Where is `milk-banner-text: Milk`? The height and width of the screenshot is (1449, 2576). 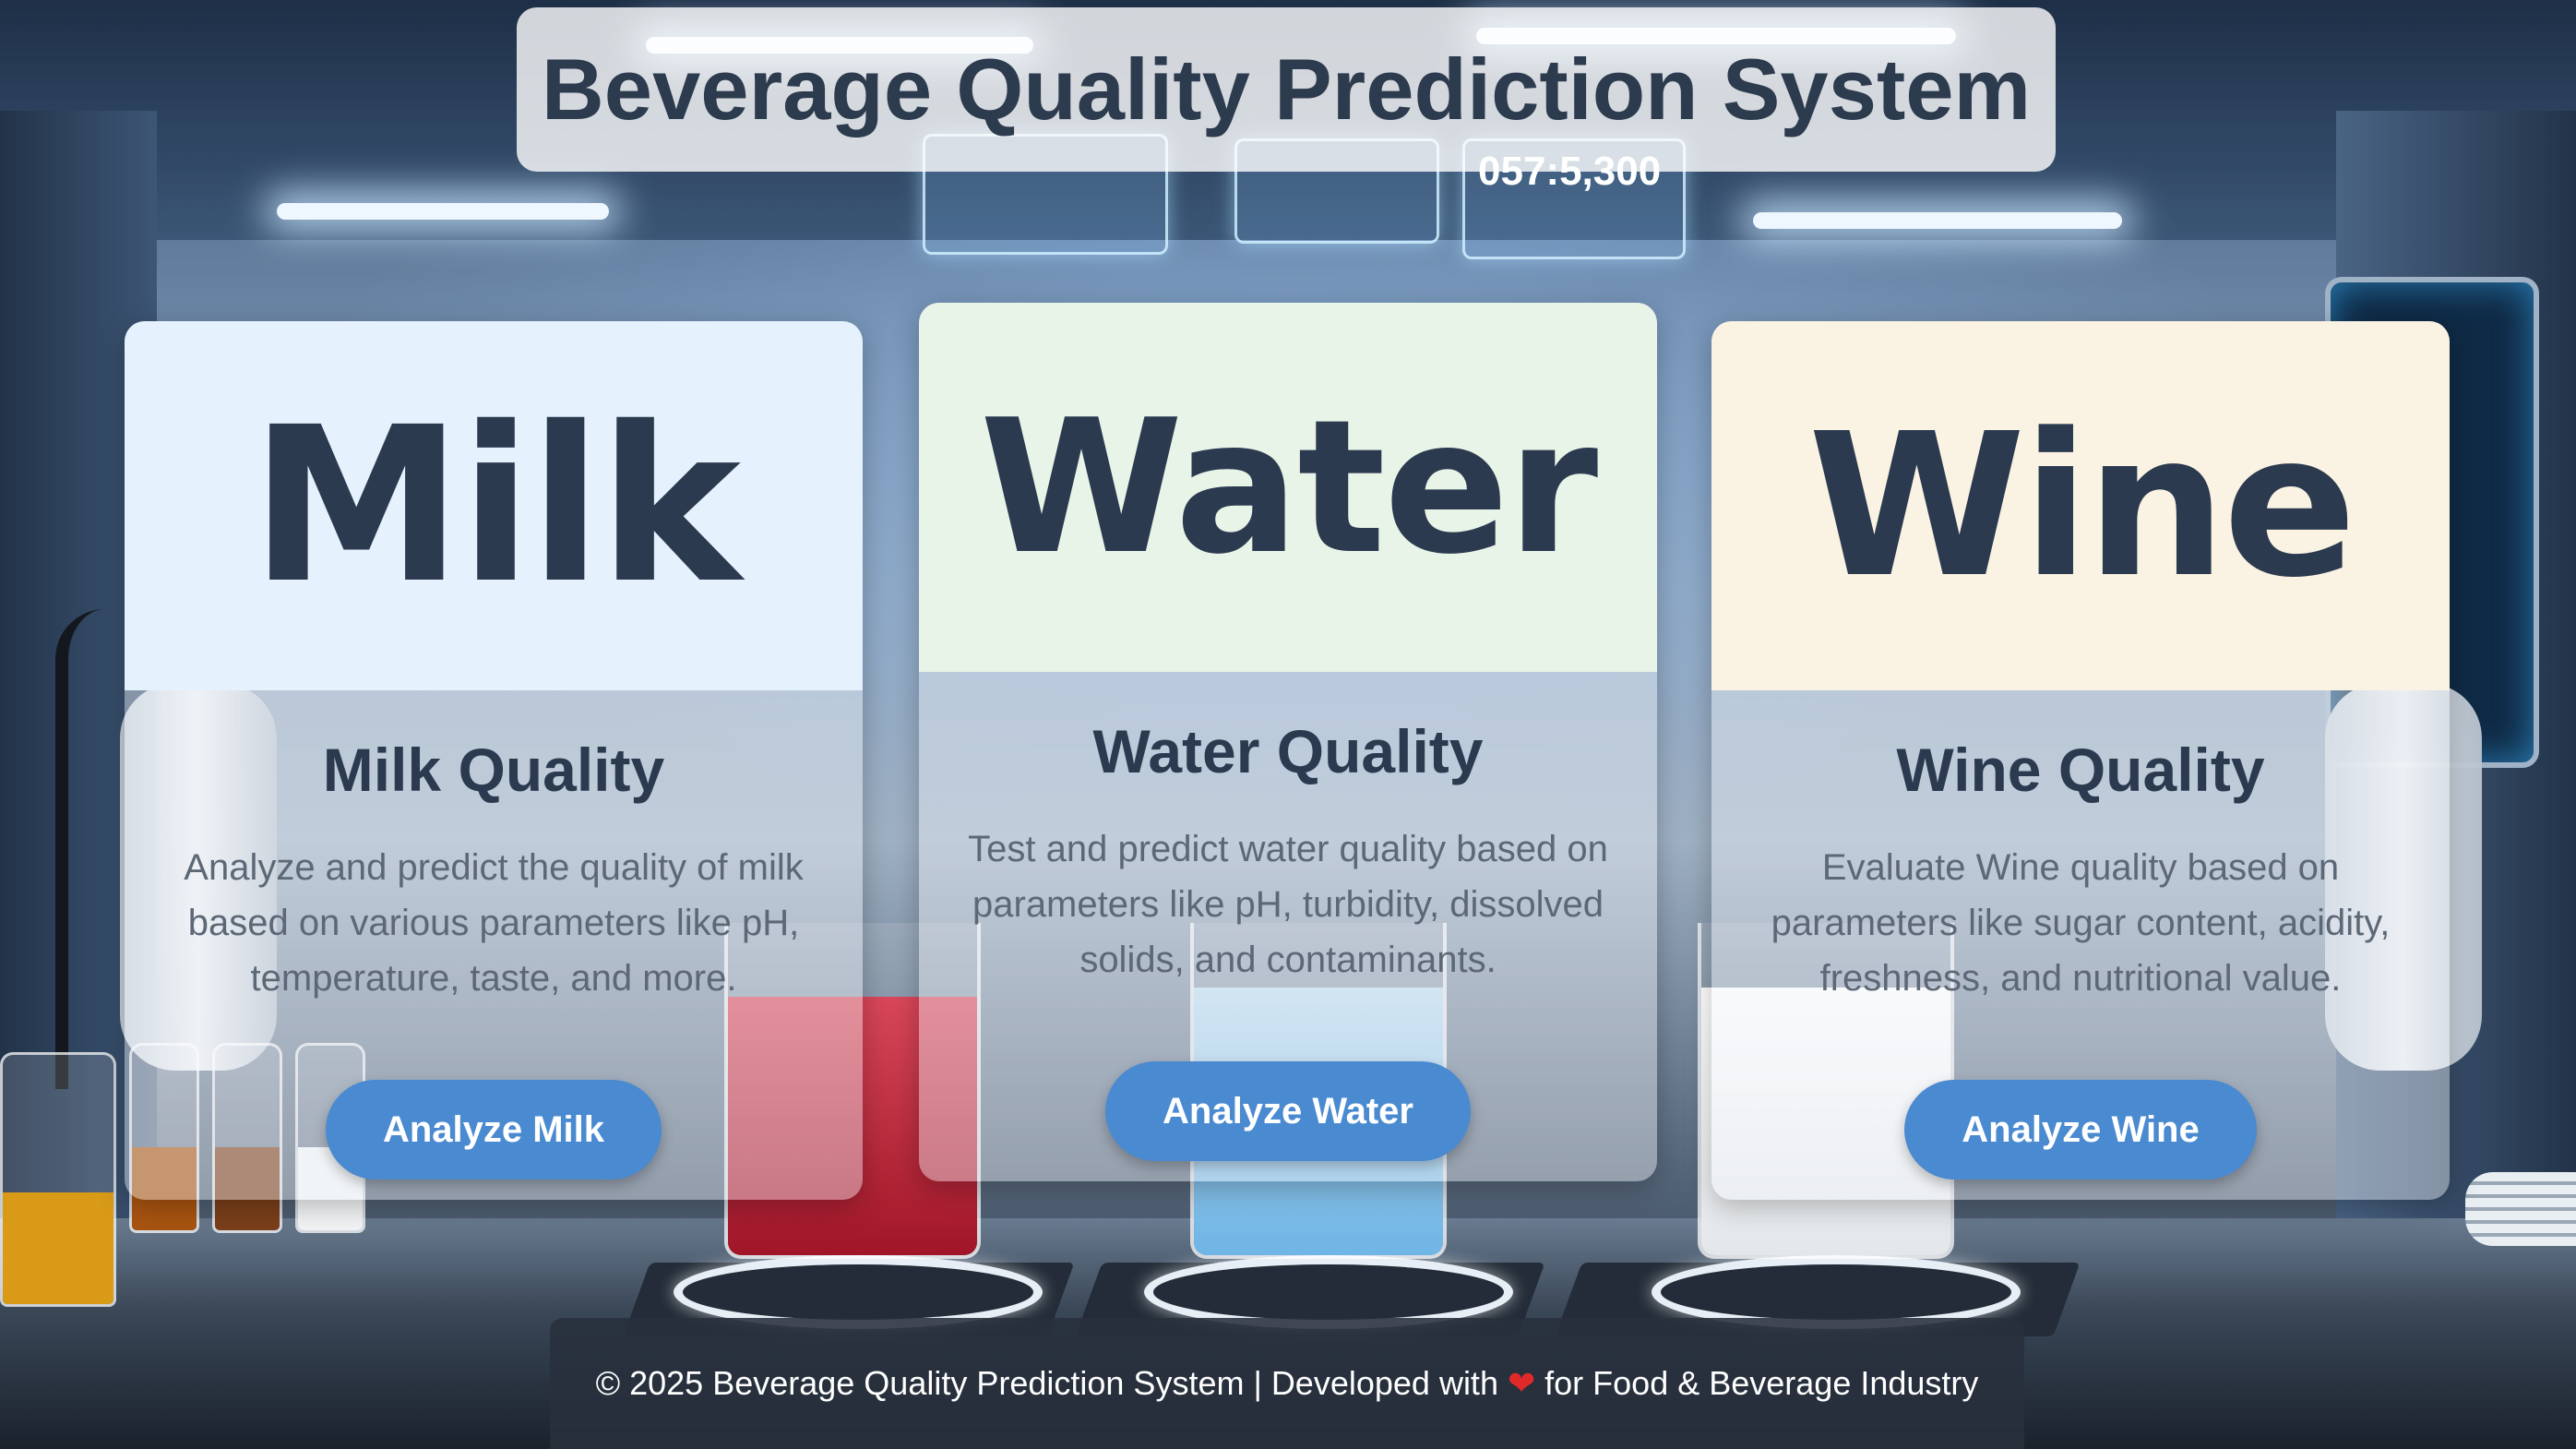 milk-banner-text: Milk is located at coordinates (495, 506).